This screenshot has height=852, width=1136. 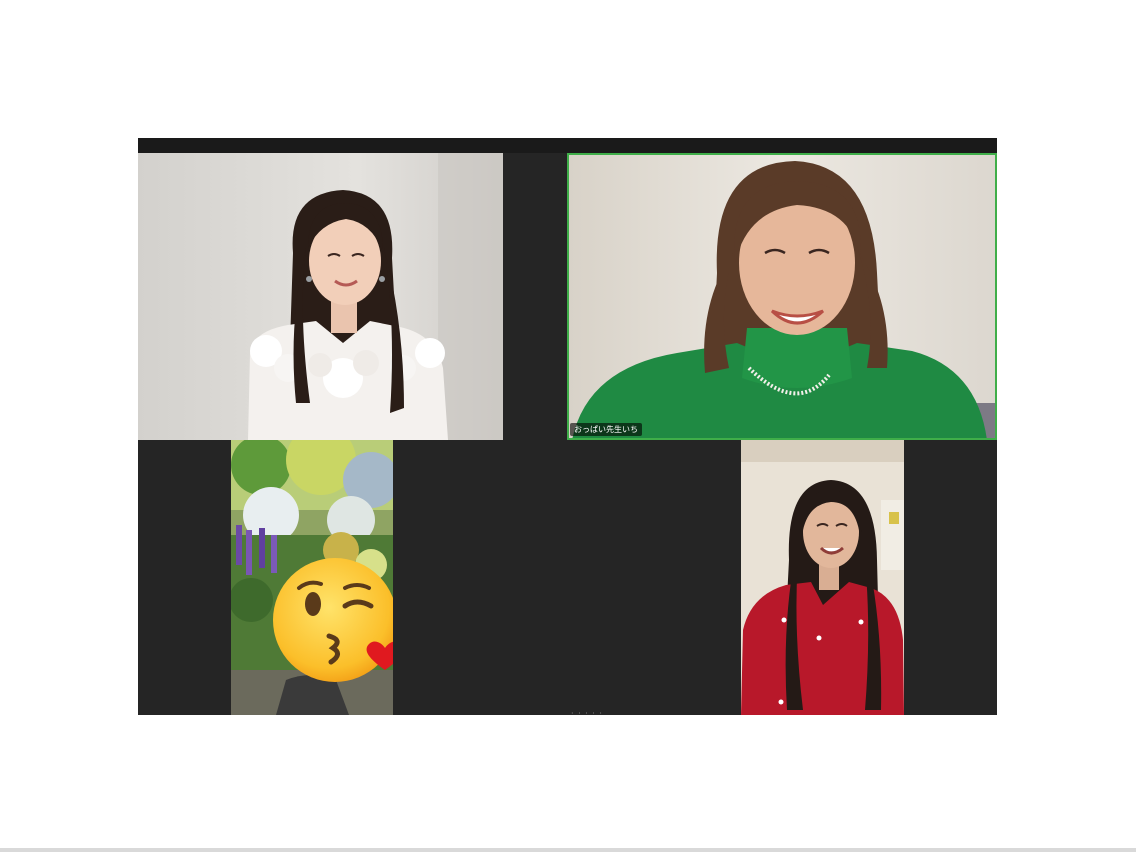 What do you see at coordinates (606, 429) in the screenshot?
I see `participant-name-label: おっぱい先生いち` at bounding box center [606, 429].